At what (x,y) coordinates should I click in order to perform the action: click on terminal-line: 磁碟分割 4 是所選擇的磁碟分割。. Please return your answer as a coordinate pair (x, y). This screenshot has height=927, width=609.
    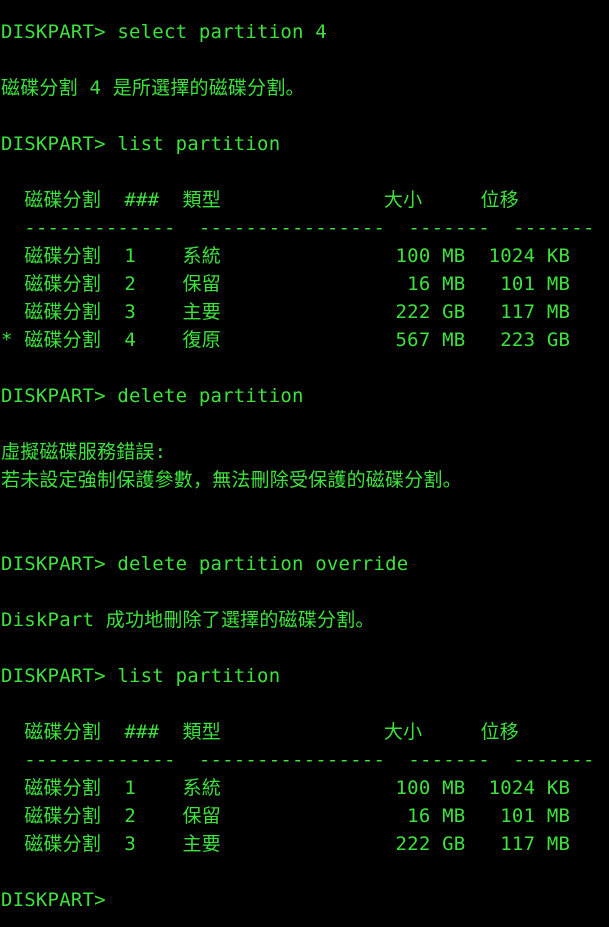
    Looking at the image, I should click on (153, 88).